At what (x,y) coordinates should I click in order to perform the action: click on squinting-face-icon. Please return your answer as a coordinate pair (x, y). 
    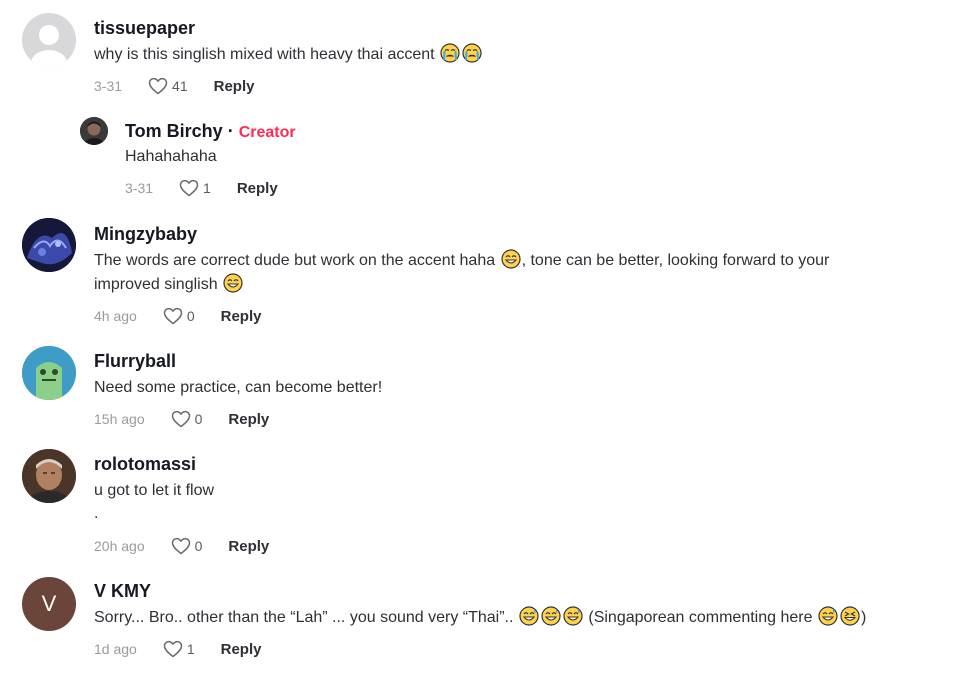
    Looking at the image, I should click on (850, 616).